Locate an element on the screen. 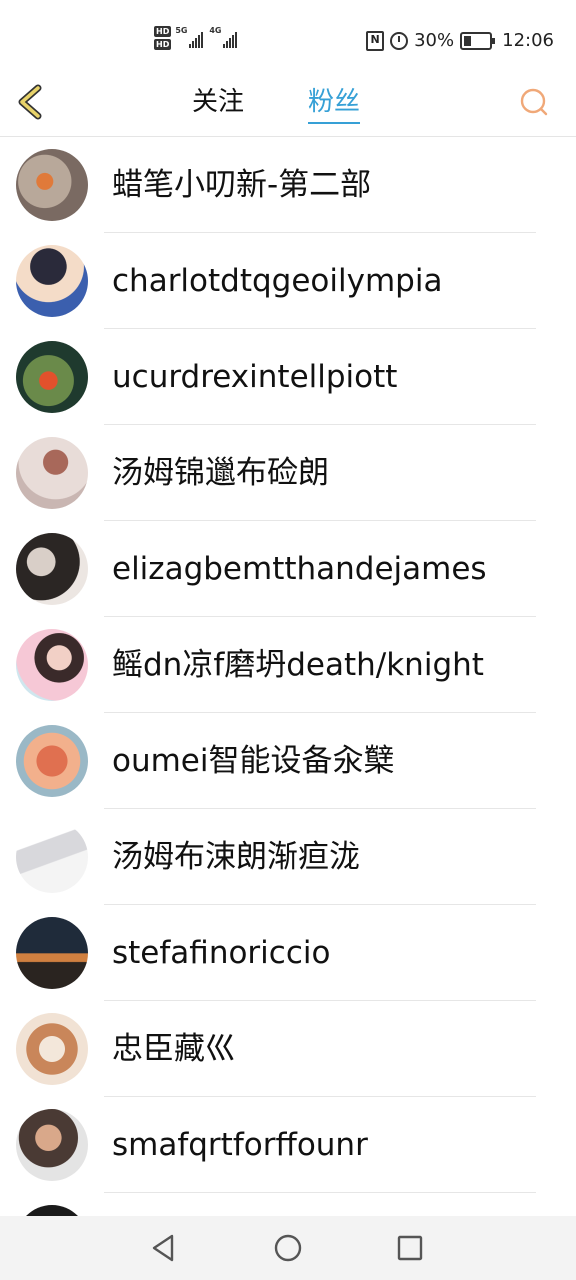 Image resolution: width=576 pixels, height=1280 pixels. list-item: 蜡笔小叨新-第二部 is located at coordinates (288, 185).